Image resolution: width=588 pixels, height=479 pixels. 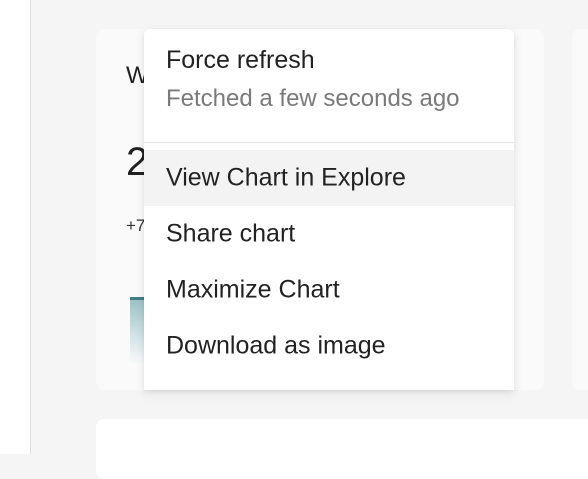 What do you see at coordinates (15, 227) in the screenshot?
I see `left-sidebar-strip` at bounding box center [15, 227].